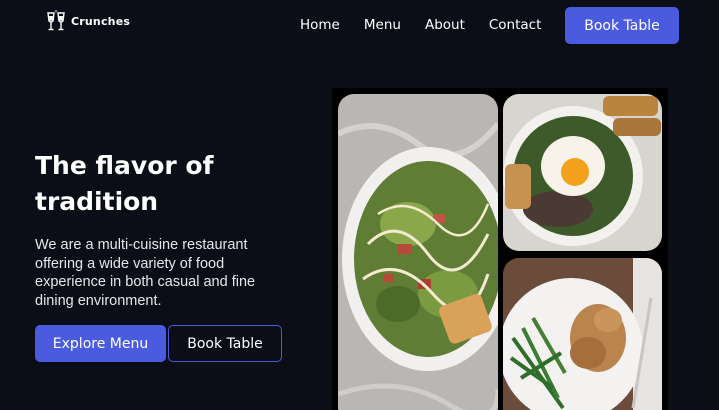 The width and height of the screenshot is (719, 410). Describe the element at coordinates (582, 172) in the screenshot. I see `egg-rice-bowl-photo` at that location.